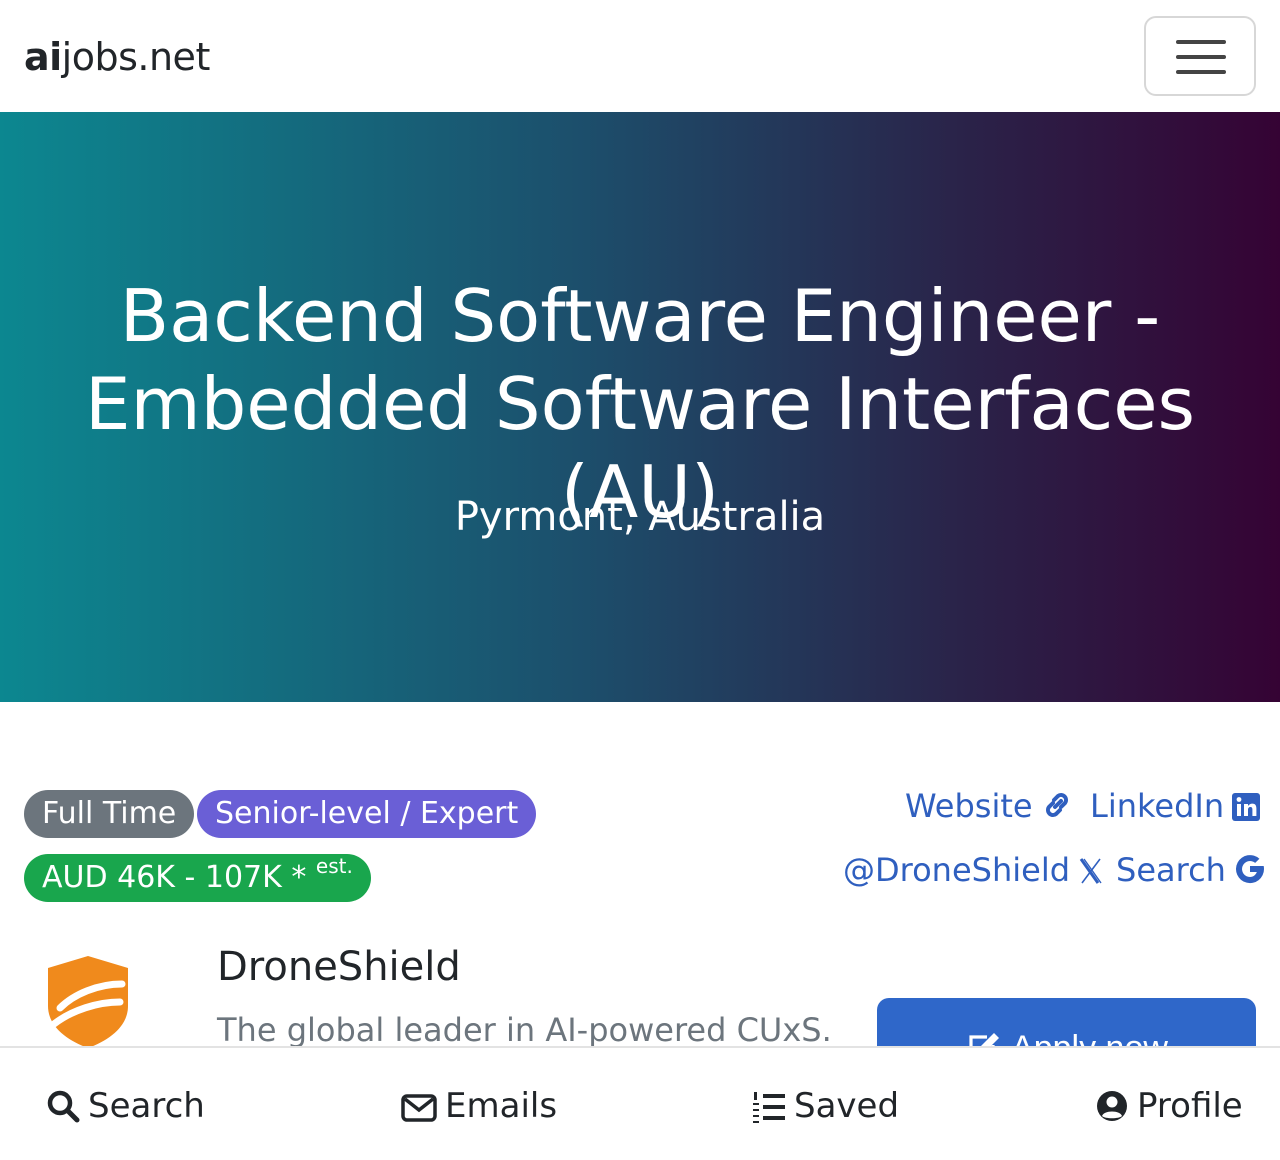 The width and height of the screenshot is (1280, 1160). Describe the element at coordinates (1091, 874) in the screenshot. I see `x-icon` at that location.